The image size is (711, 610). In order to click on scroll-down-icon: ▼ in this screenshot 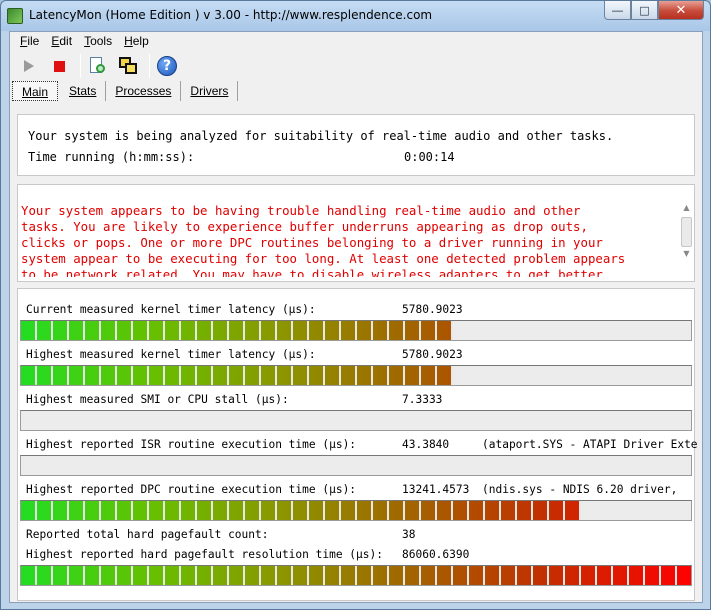, I will do `click(686, 255)`.